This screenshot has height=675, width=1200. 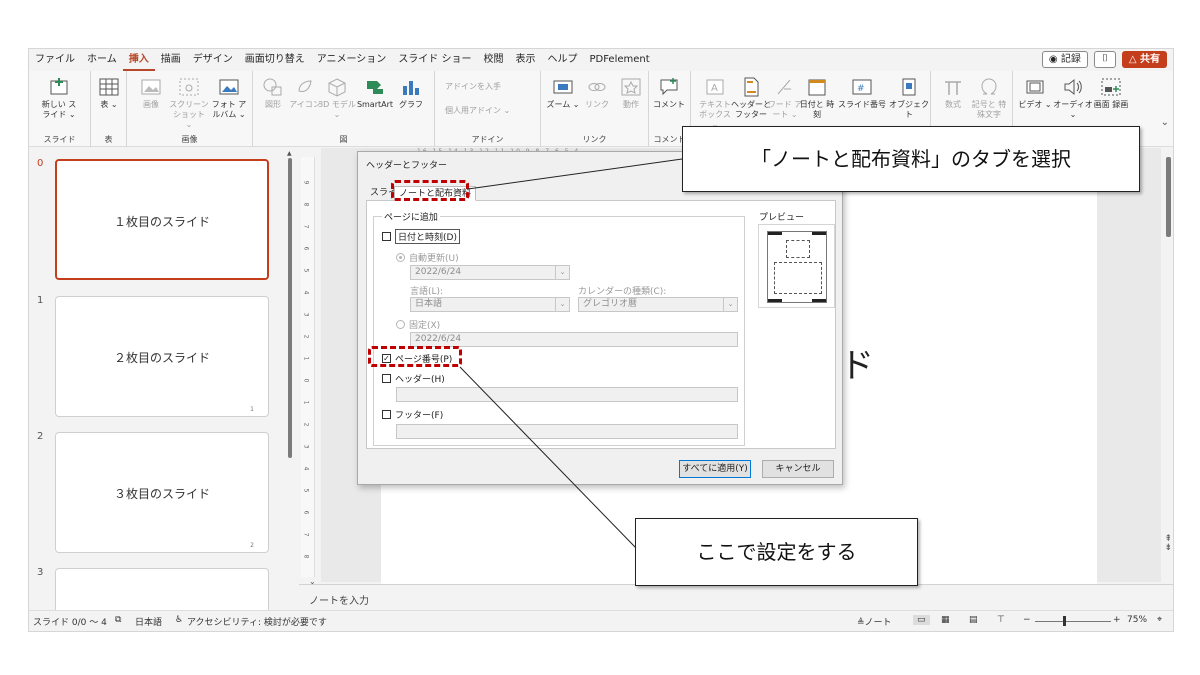 I want to click on callout-connectors, so click(x=571, y=353).